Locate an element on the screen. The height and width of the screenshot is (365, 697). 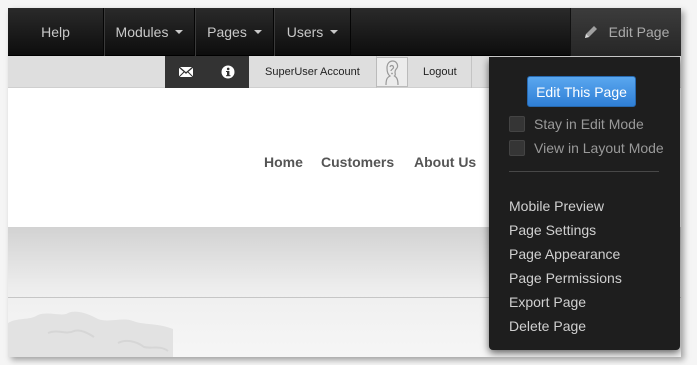
world-map-graphic is located at coordinates (90, 334).